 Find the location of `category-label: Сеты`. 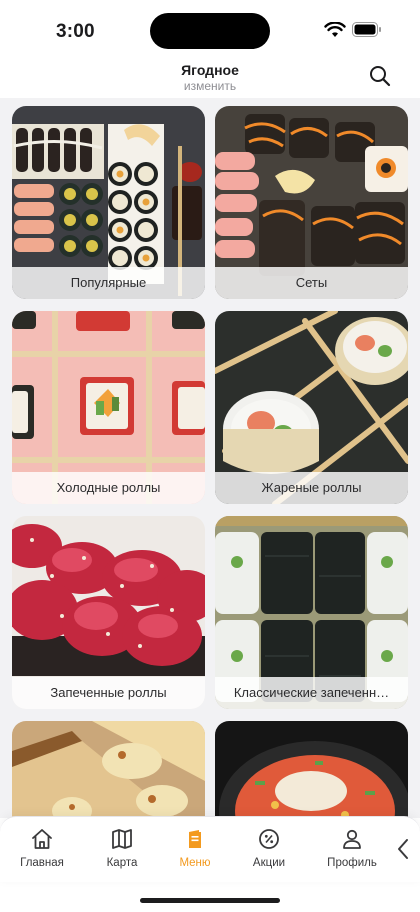

category-label: Сеты is located at coordinates (311, 283).